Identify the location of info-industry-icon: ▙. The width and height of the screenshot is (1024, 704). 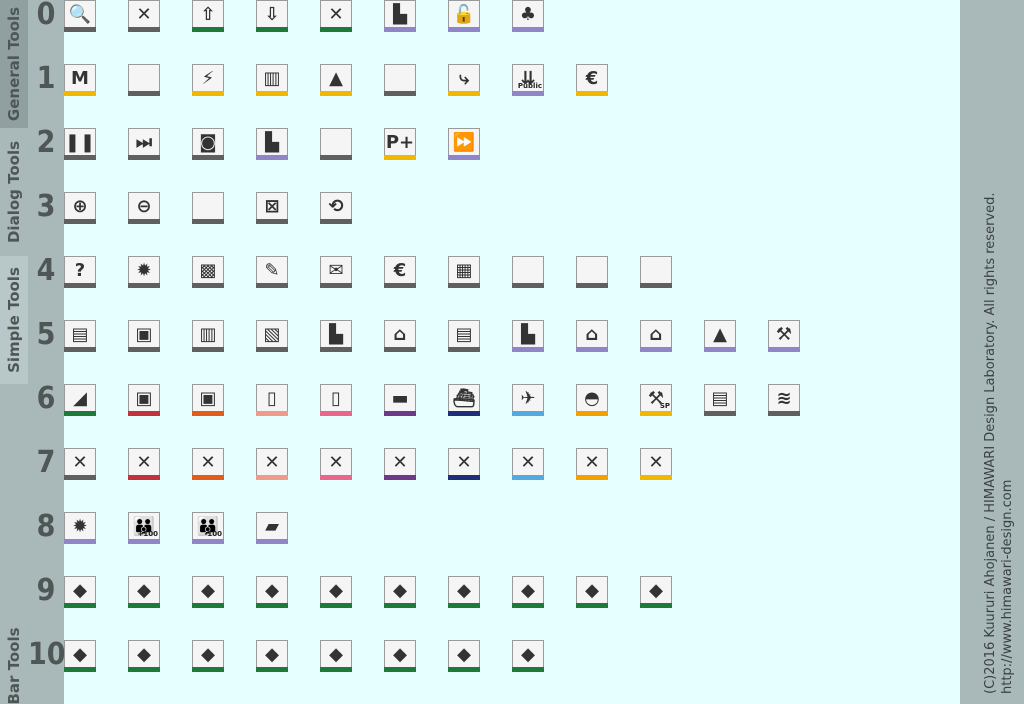
(336, 336).